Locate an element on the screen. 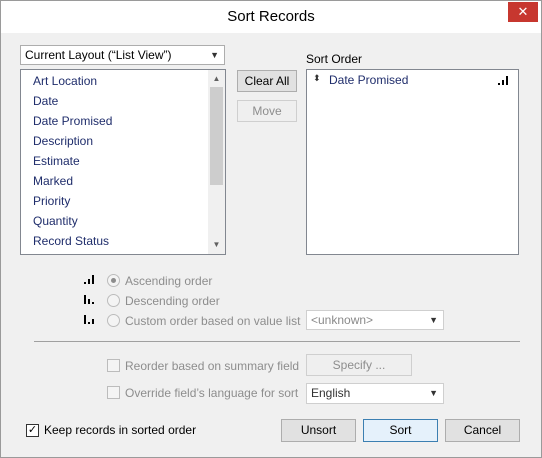 The width and height of the screenshot is (542, 458). override-language-checkbox is located at coordinates (113, 392).